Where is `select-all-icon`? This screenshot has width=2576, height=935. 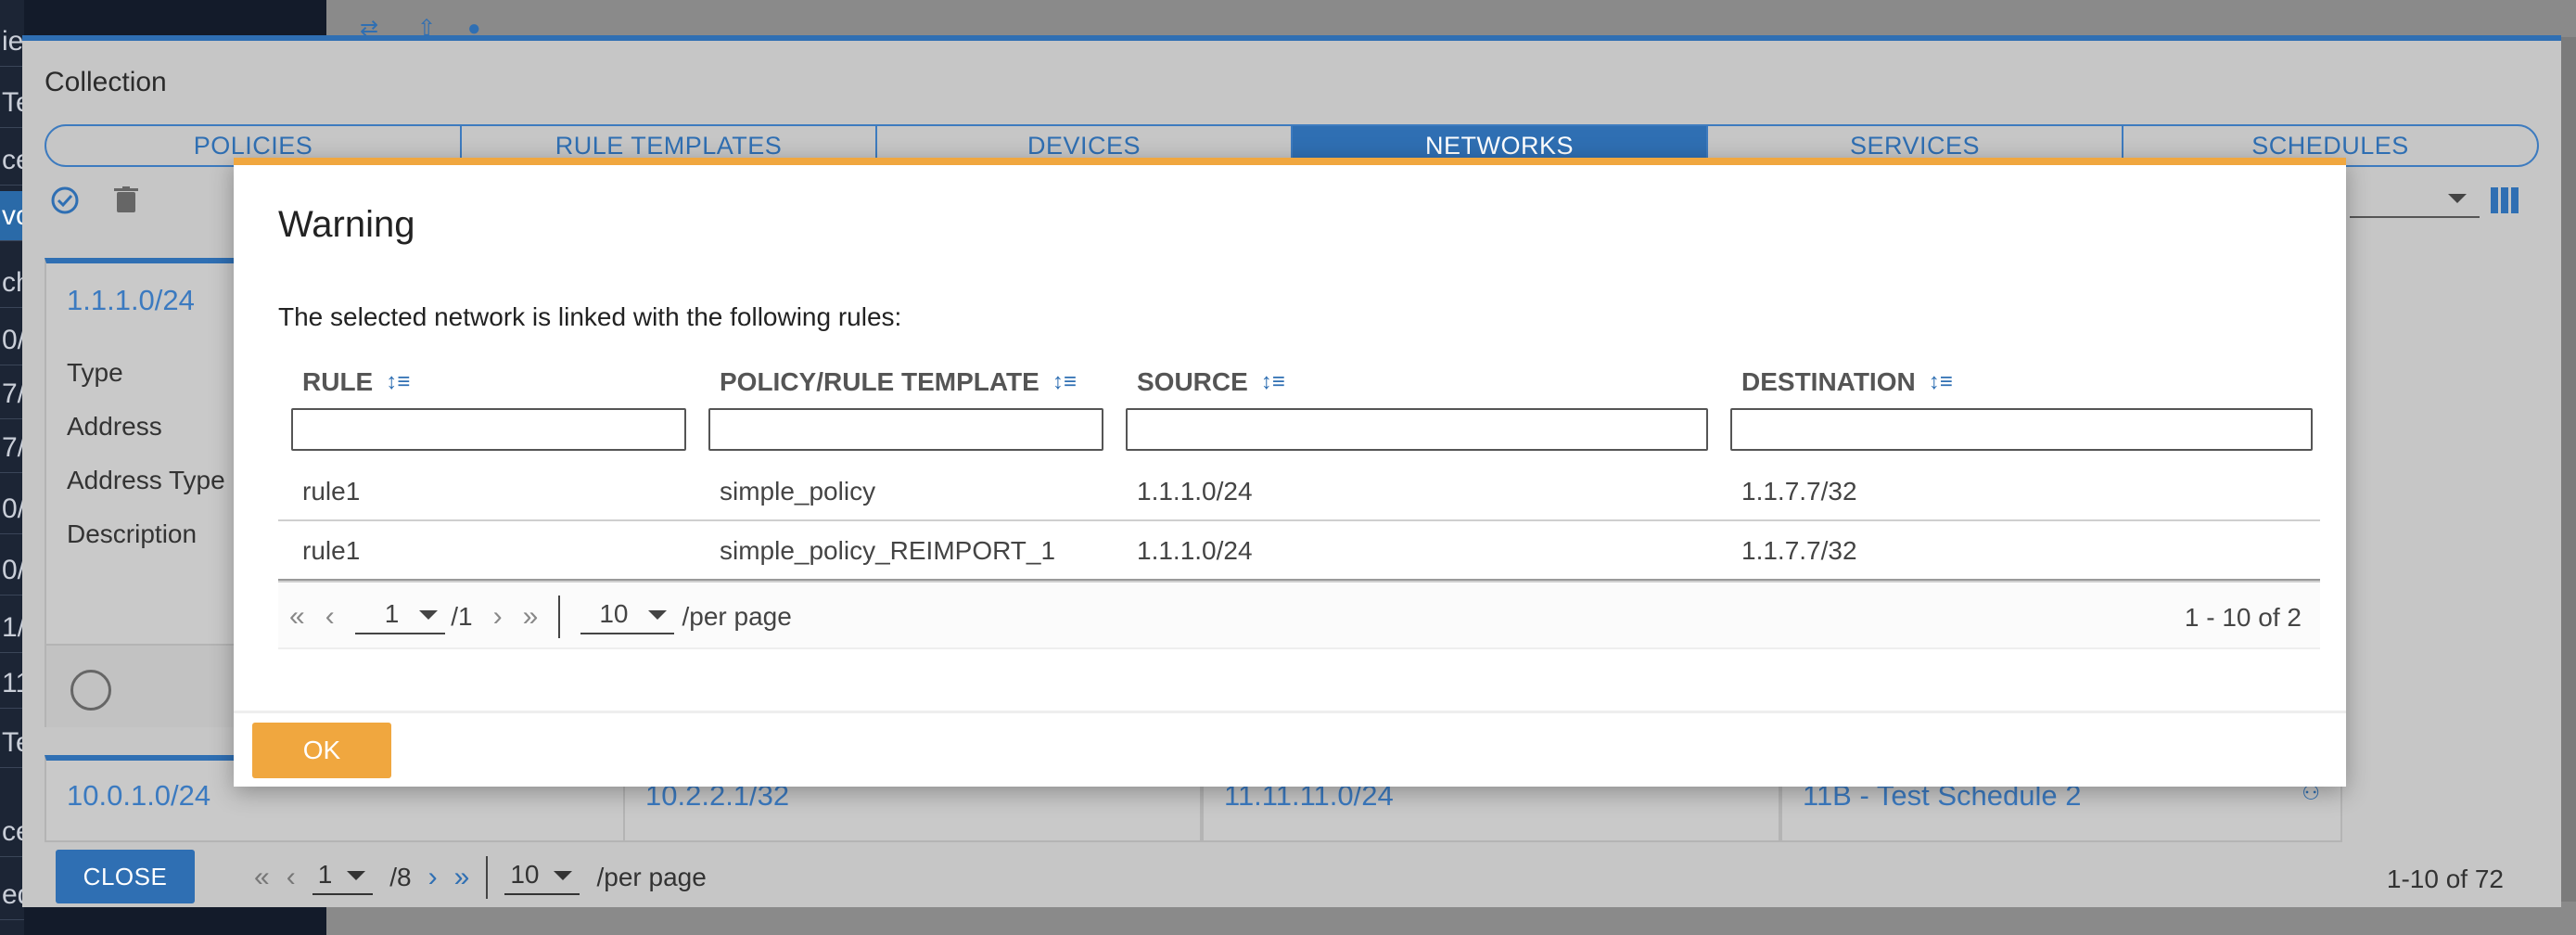 select-all-icon is located at coordinates (65, 200).